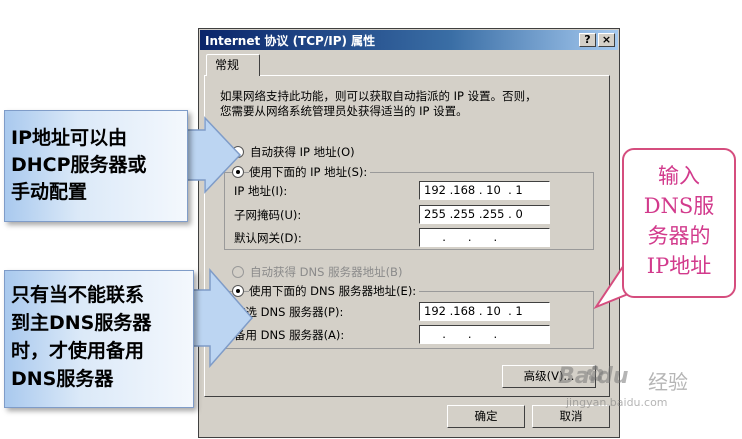 The image size is (742, 439). I want to click on callout-line: 时，才使用备用, so click(78, 351).